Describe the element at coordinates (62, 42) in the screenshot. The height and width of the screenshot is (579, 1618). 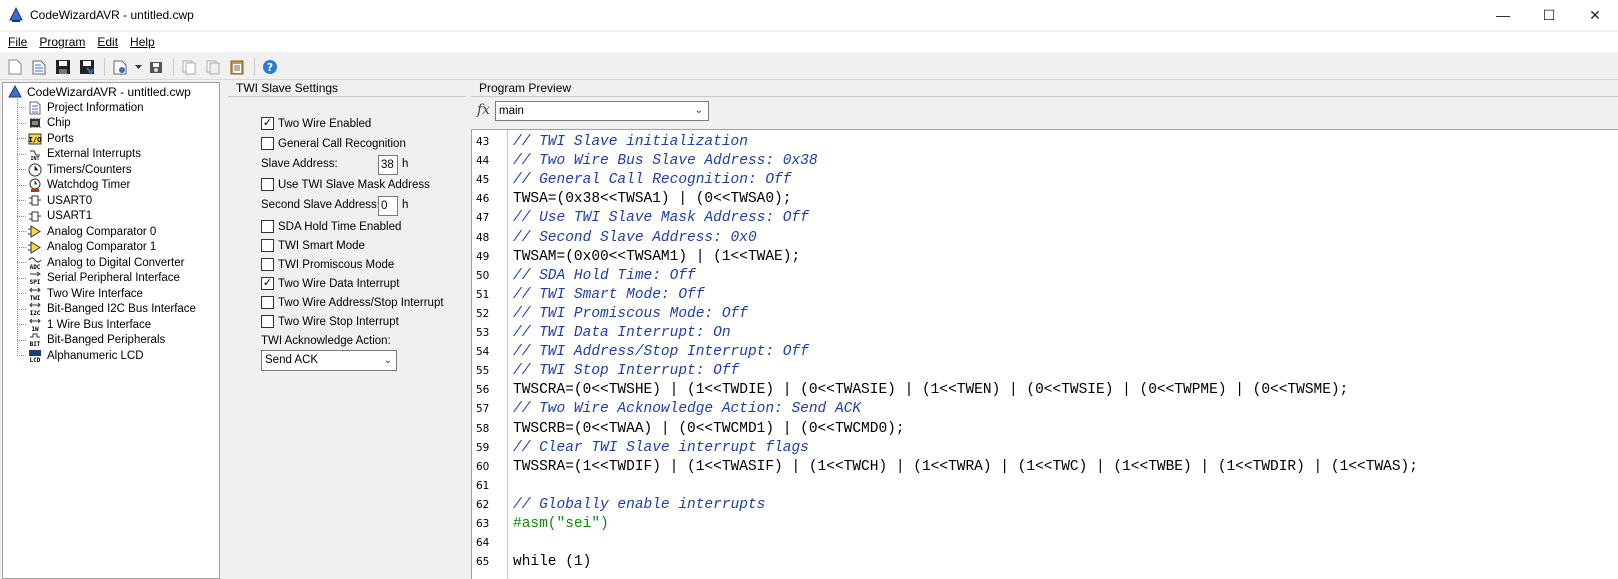
I see `menu-program: Program` at that location.